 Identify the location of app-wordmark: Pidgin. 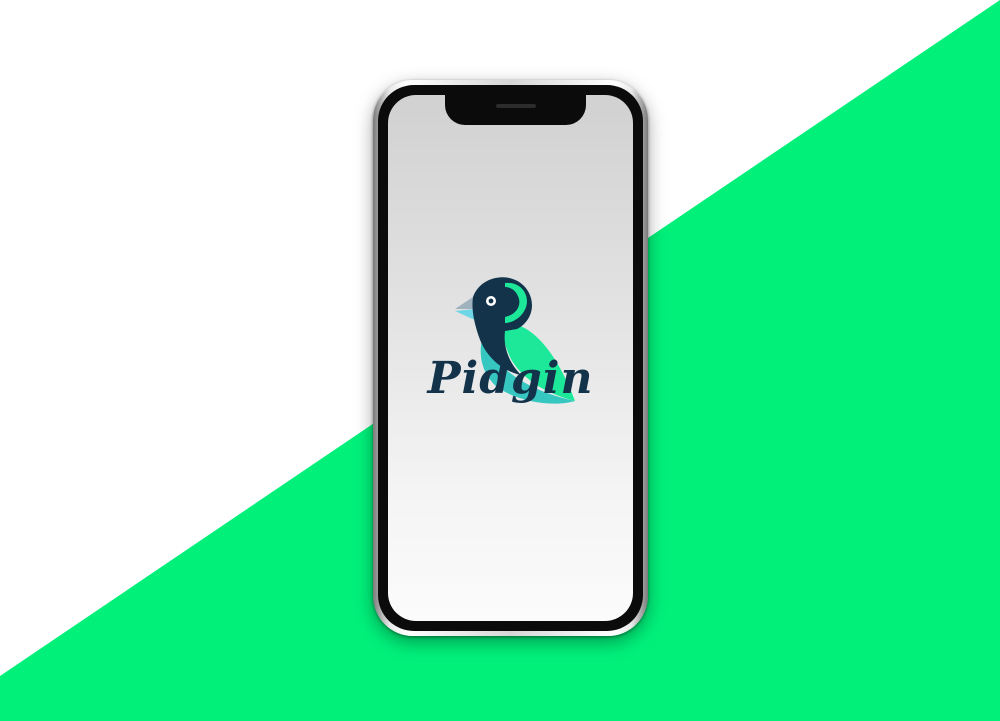
(510, 378).